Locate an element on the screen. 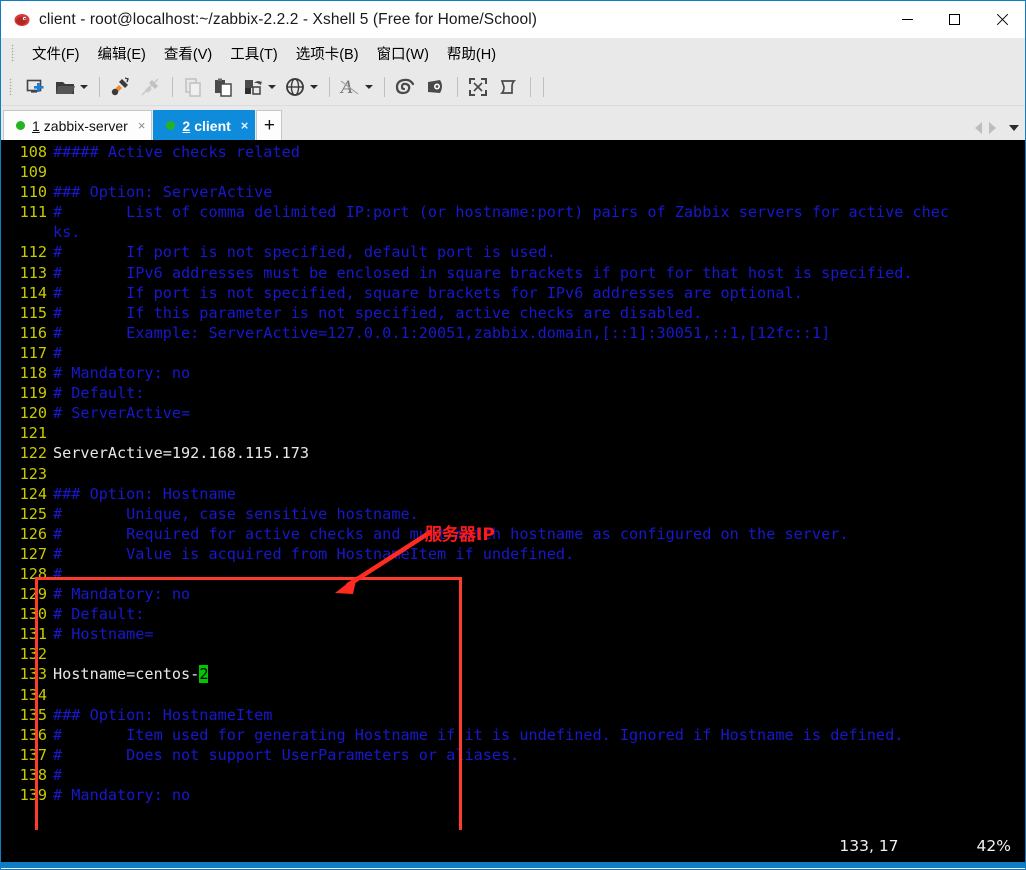 The height and width of the screenshot is (870, 1026). minimize-button is located at coordinates (907, 19).